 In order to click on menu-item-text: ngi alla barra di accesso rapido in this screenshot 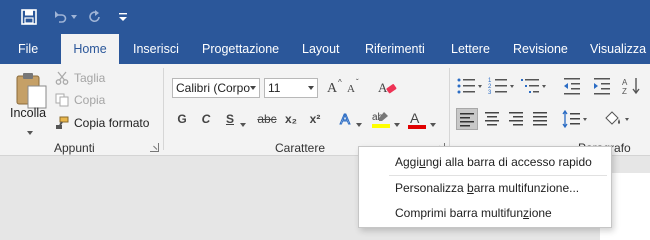, I will do `click(508, 162)`.